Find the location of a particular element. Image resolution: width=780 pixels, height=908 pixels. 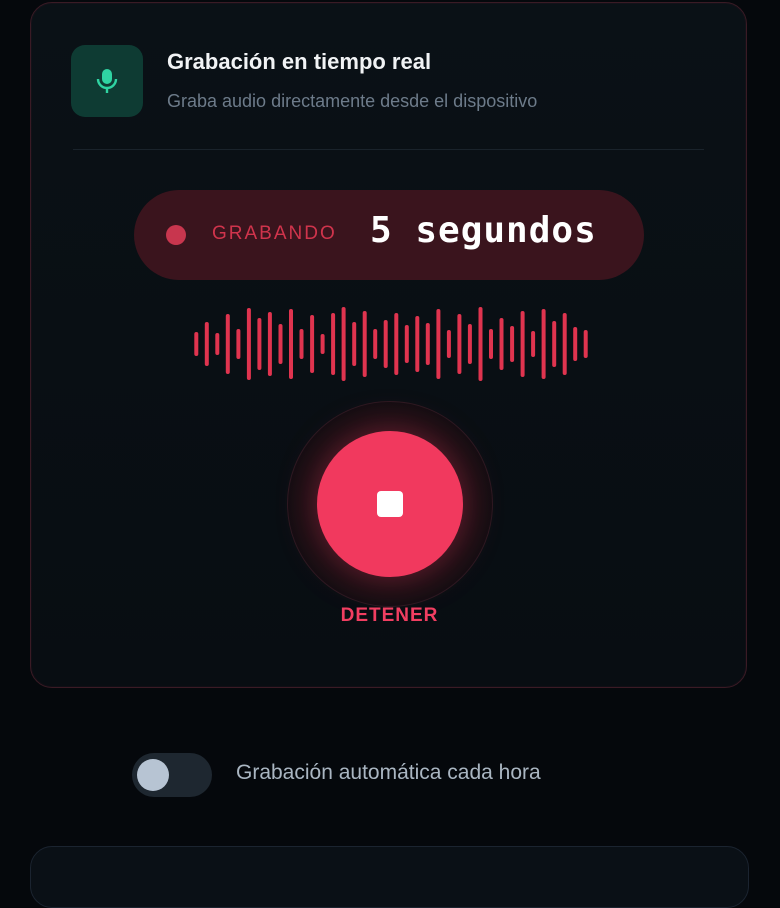

stop-icon is located at coordinates (390, 504).